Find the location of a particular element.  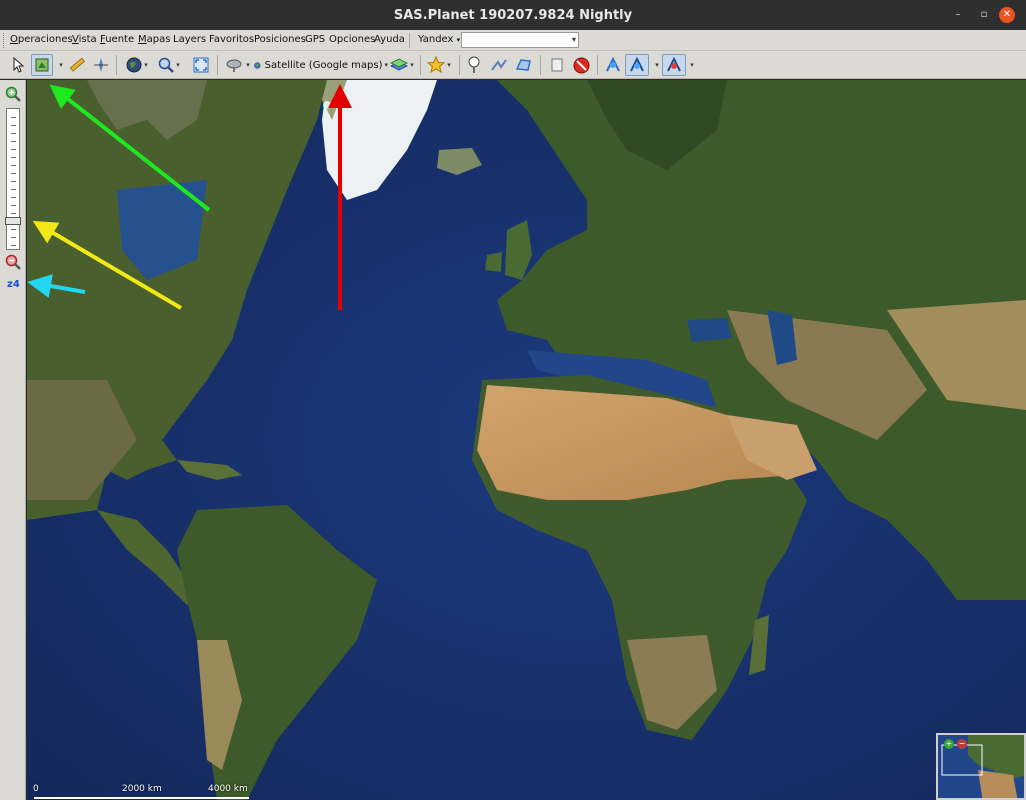

favorite-star-icon: ▾ is located at coordinates (439, 65).